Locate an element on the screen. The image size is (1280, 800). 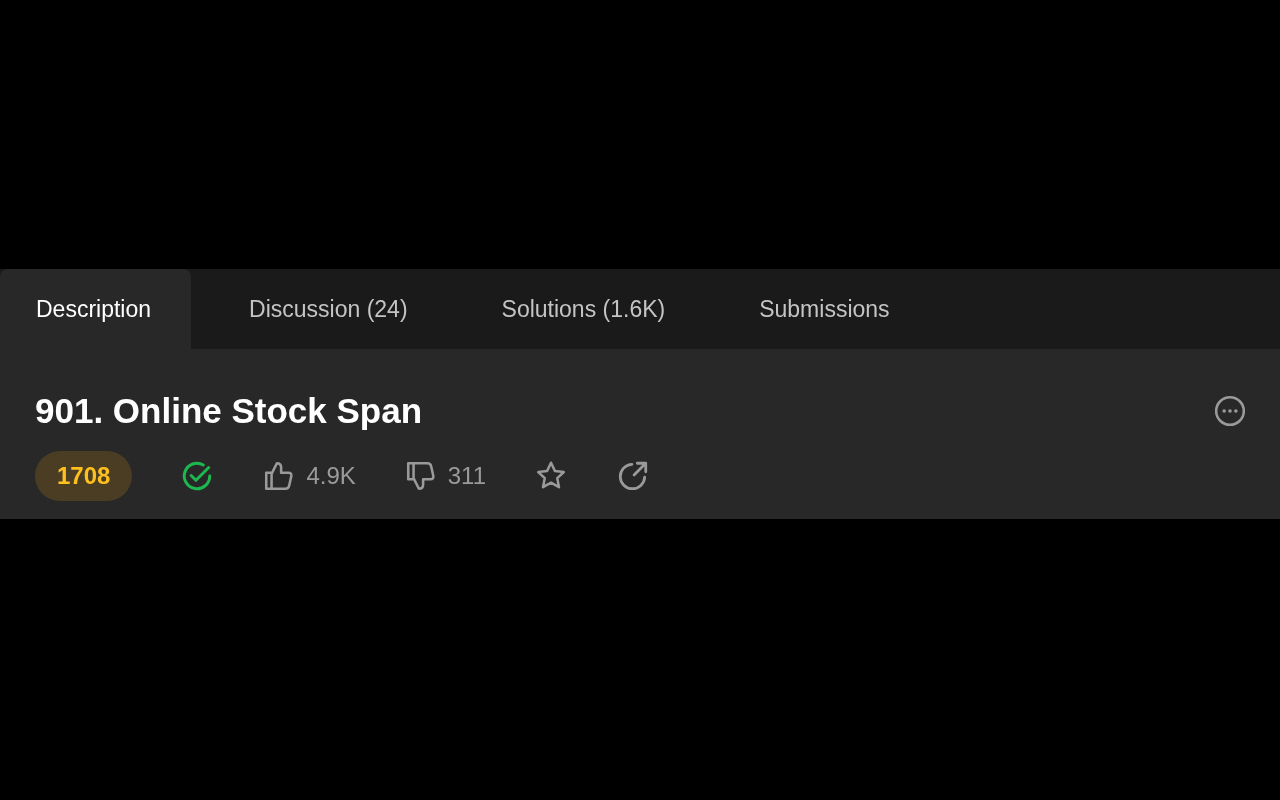
more-icon is located at coordinates (1230, 411).